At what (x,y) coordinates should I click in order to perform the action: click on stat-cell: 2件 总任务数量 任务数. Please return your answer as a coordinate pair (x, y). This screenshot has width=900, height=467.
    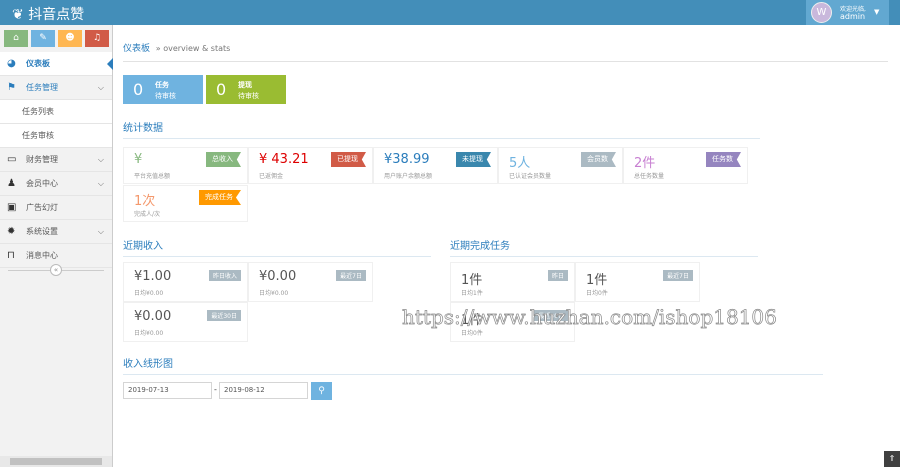
    Looking at the image, I should click on (685, 165).